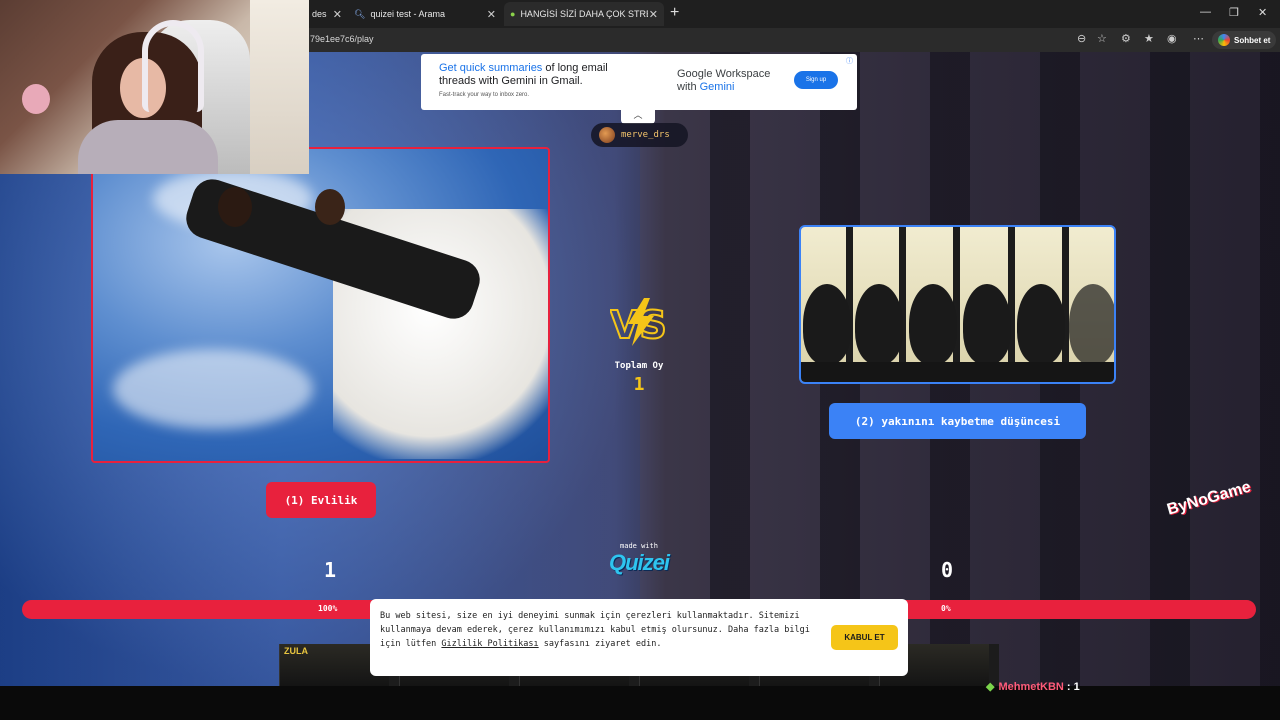  Describe the element at coordinates (1252, 40) in the screenshot. I see `copilot-label: Sohbet et` at that location.